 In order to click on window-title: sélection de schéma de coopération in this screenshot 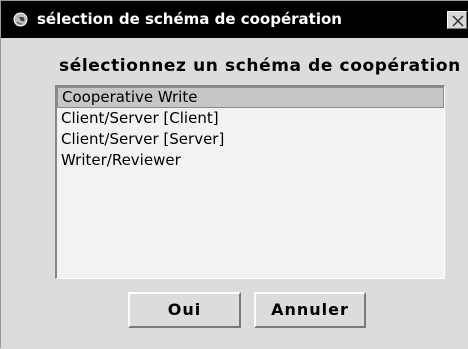, I will do `click(189, 19)`.